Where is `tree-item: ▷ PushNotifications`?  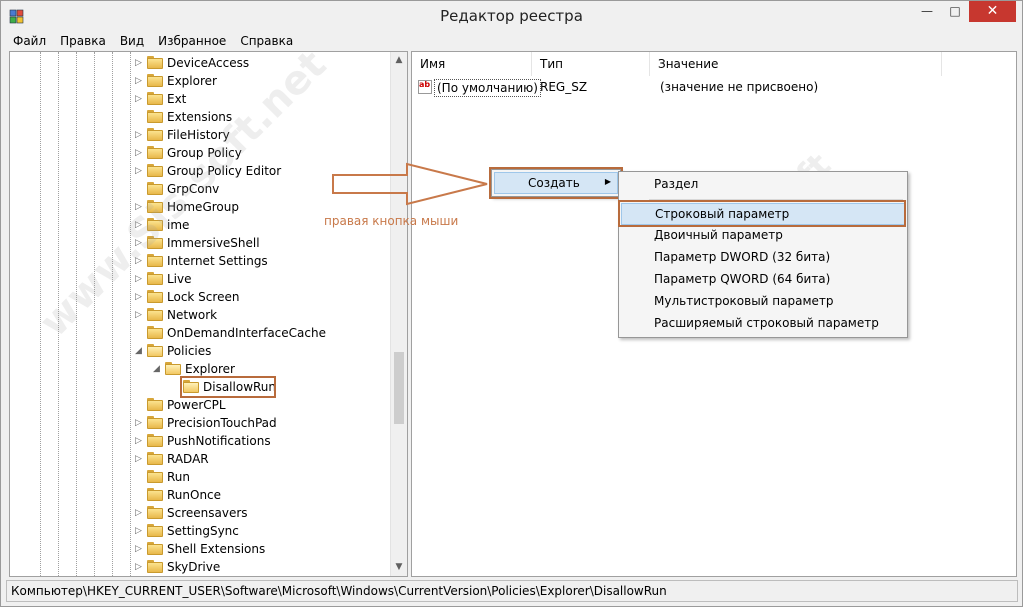 tree-item: ▷ PushNotifications is located at coordinates (200, 441).